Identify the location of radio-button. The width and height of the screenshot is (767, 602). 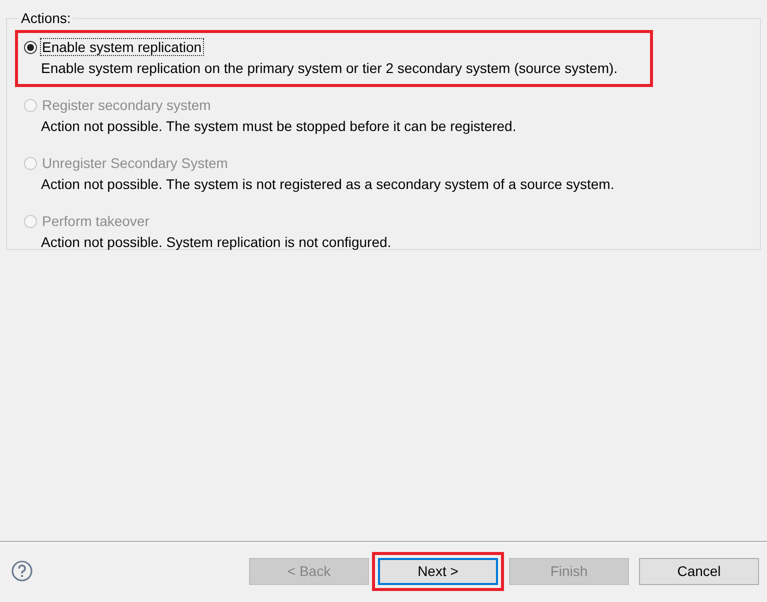
(30, 47).